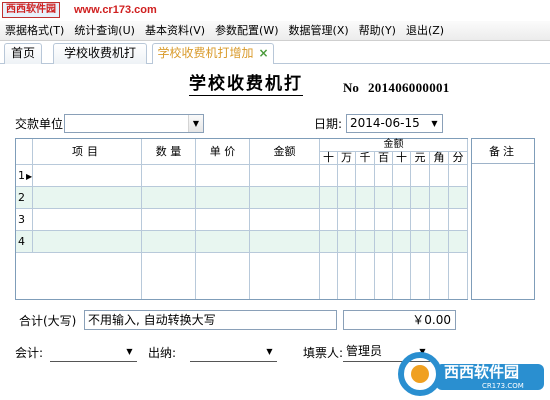  I want to click on menu-statistics: 统计查询(U), so click(104, 31).